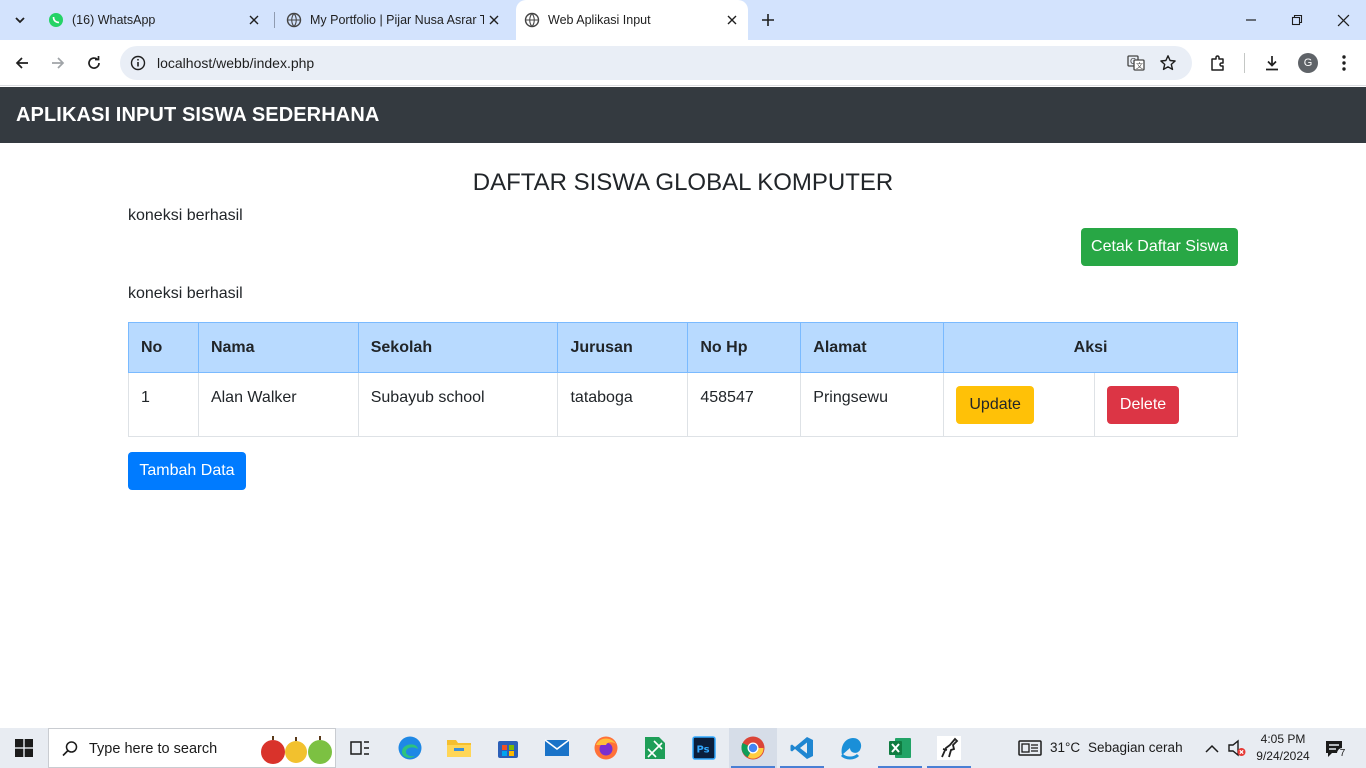  What do you see at coordinates (1297, 20) in the screenshot?
I see `restore-button` at bounding box center [1297, 20].